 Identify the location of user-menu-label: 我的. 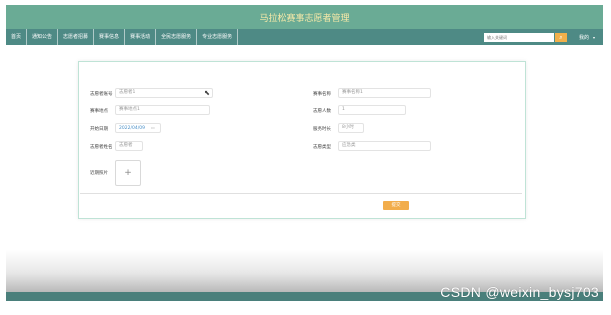
(583, 37).